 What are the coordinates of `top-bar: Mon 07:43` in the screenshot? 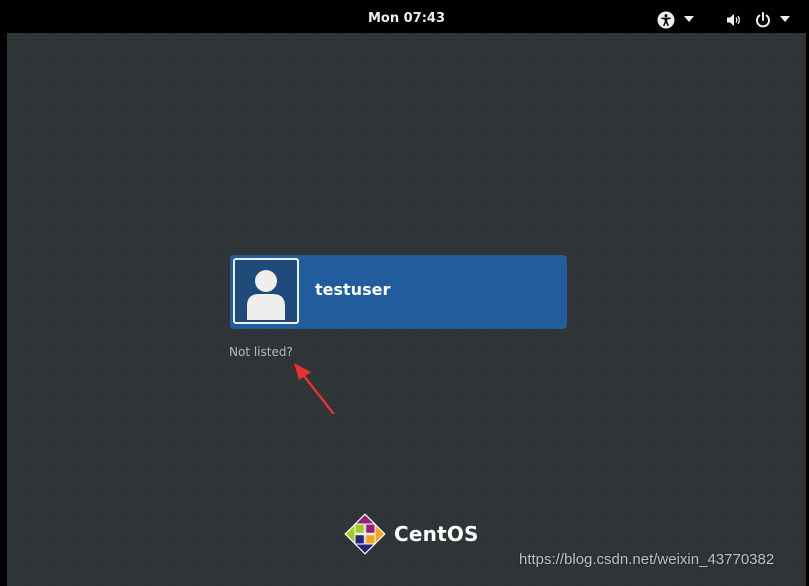 It's located at (406, 19).